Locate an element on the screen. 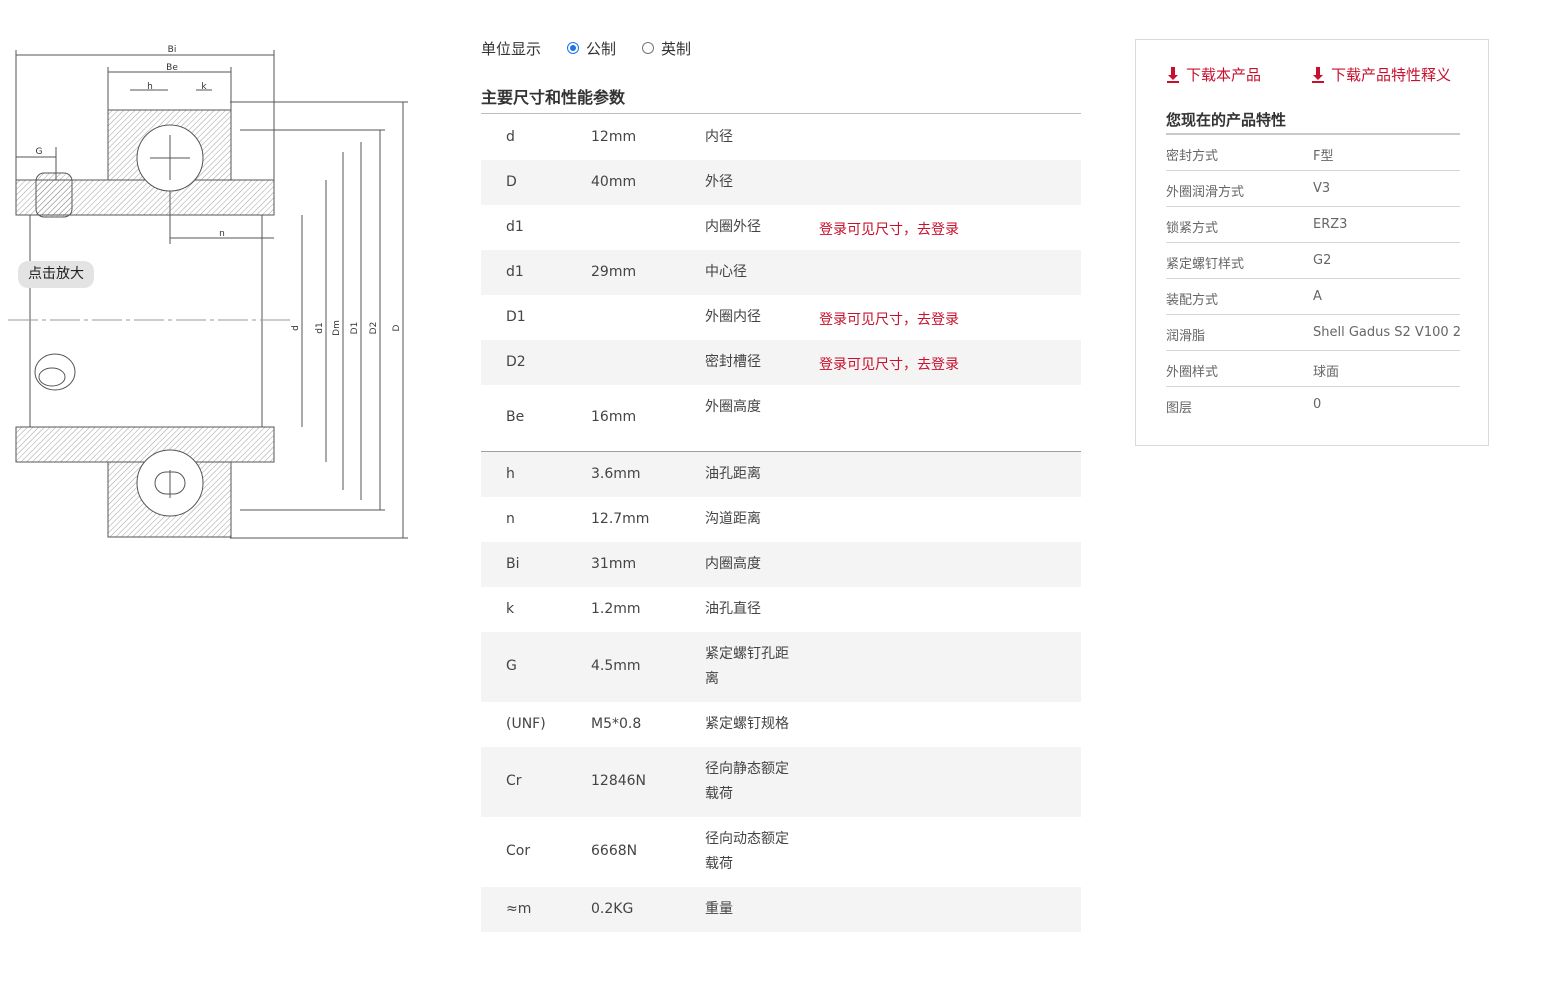 The width and height of the screenshot is (1561, 992). spec-value: 3.6mm is located at coordinates (616, 474).